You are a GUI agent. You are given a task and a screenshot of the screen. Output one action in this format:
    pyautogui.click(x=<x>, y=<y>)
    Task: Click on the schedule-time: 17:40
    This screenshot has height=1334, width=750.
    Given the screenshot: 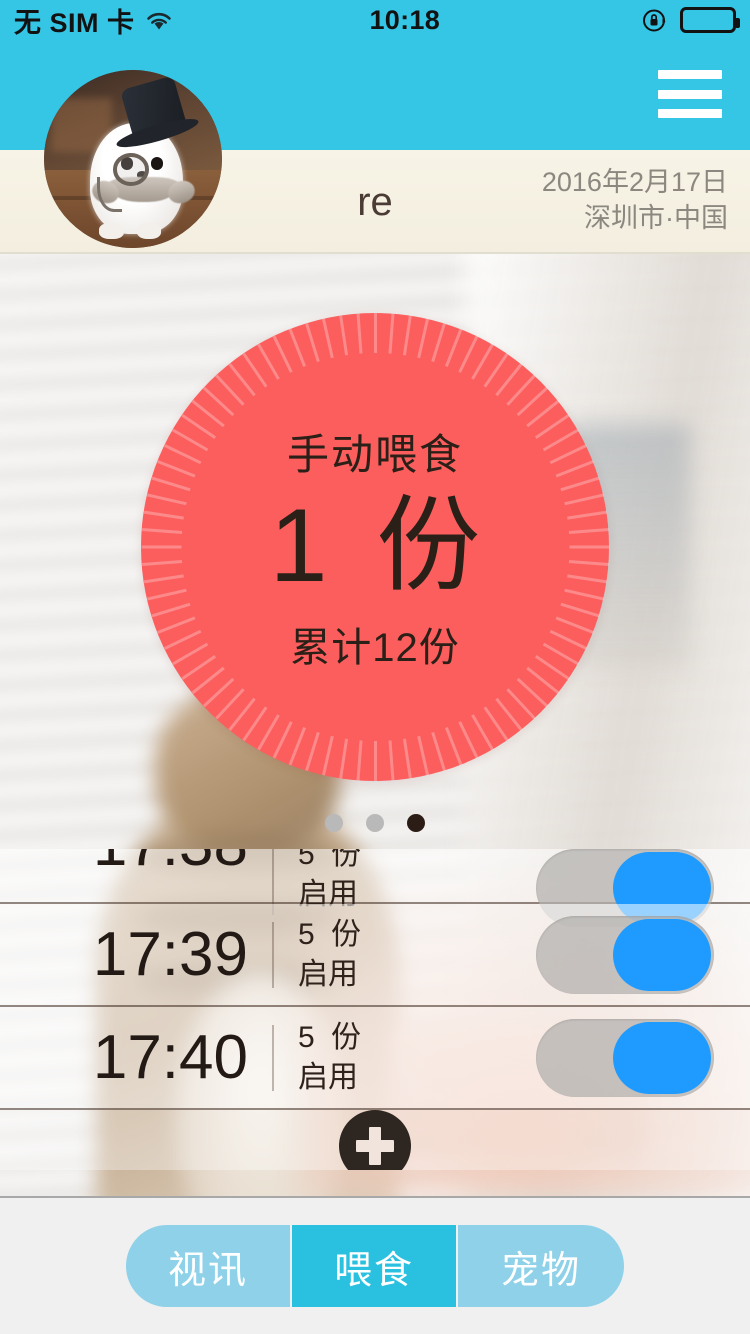 What is the action you would take?
    pyautogui.click(x=170, y=1057)
    